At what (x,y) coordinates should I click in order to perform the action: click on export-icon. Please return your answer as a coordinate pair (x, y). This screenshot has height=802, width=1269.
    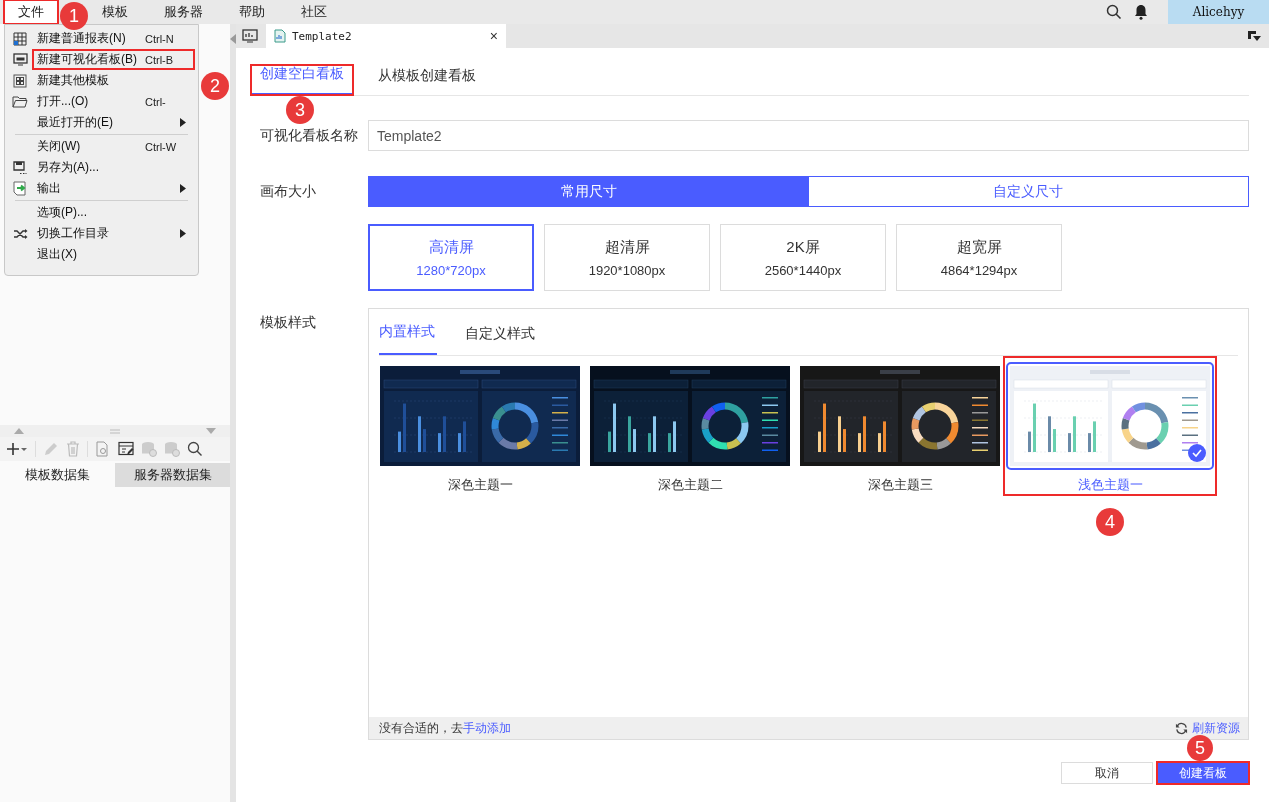
    Looking at the image, I should click on (20, 188).